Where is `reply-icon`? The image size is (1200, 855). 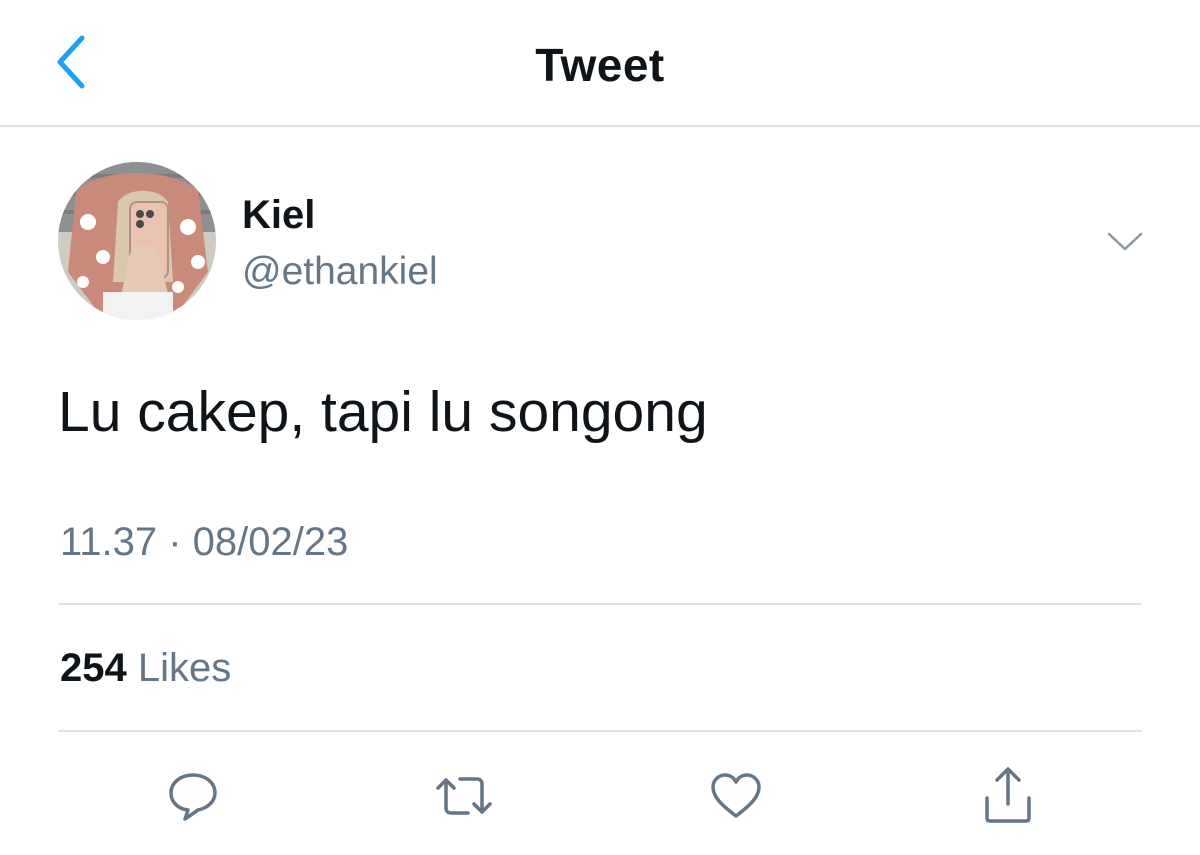 reply-icon is located at coordinates (193, 797).